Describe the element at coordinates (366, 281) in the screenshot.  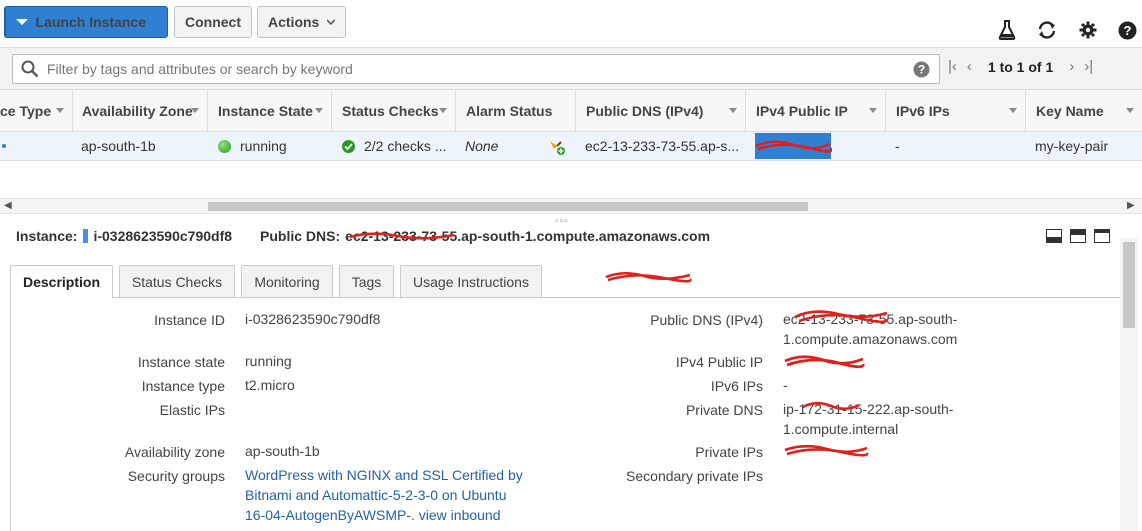
I see `tab-tags: Tags` at that location.